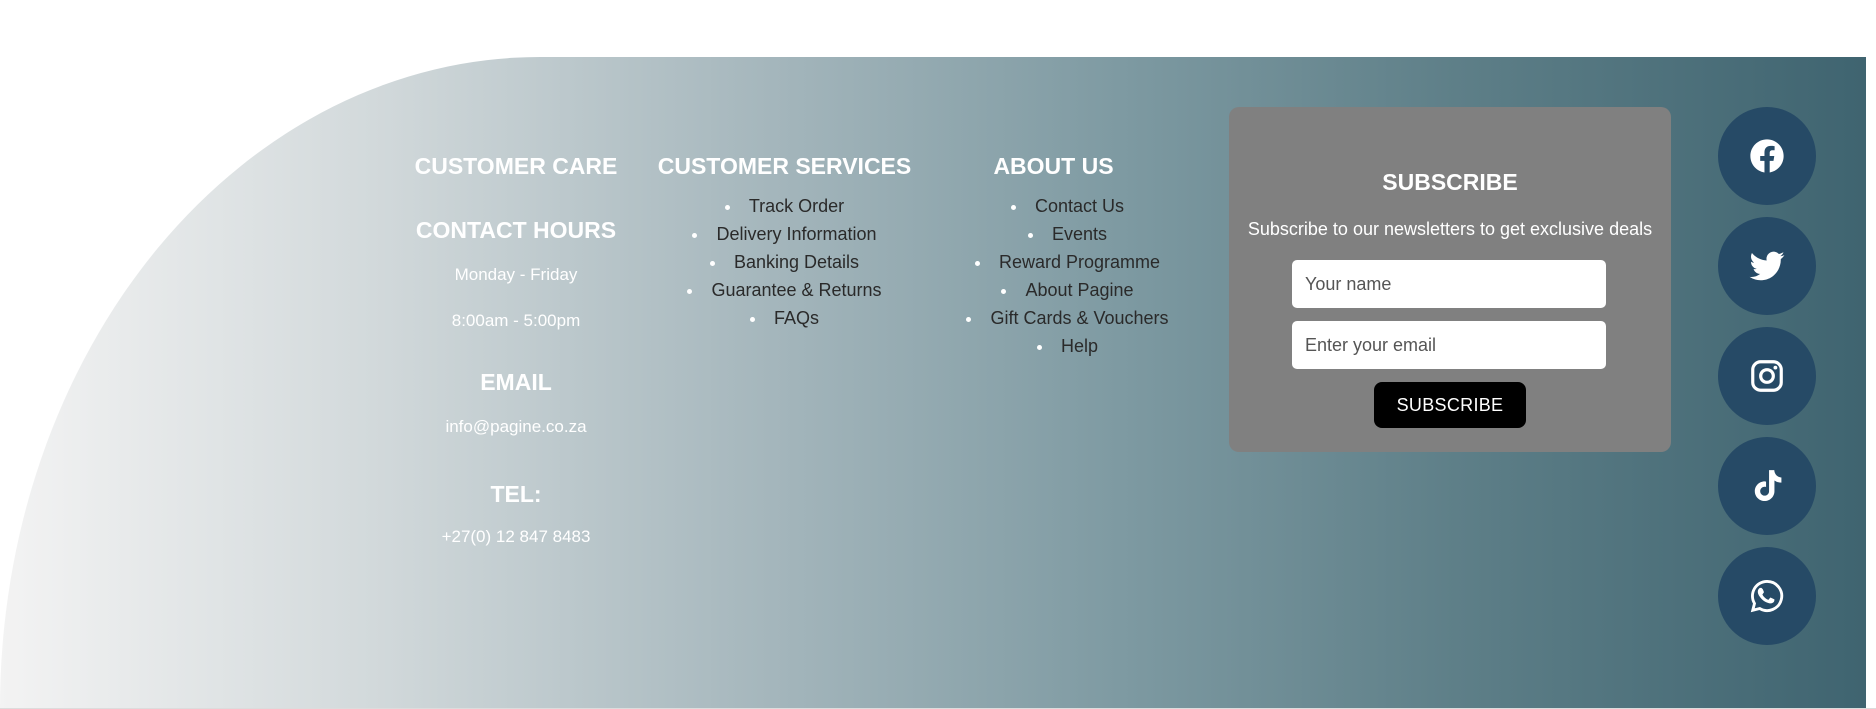 Image resolution: width=1876 pixels, height=709 pixels. Describe the element at coordinates (516, 494) in the screenshot. I see `tel-heading: TEL:` at that location.